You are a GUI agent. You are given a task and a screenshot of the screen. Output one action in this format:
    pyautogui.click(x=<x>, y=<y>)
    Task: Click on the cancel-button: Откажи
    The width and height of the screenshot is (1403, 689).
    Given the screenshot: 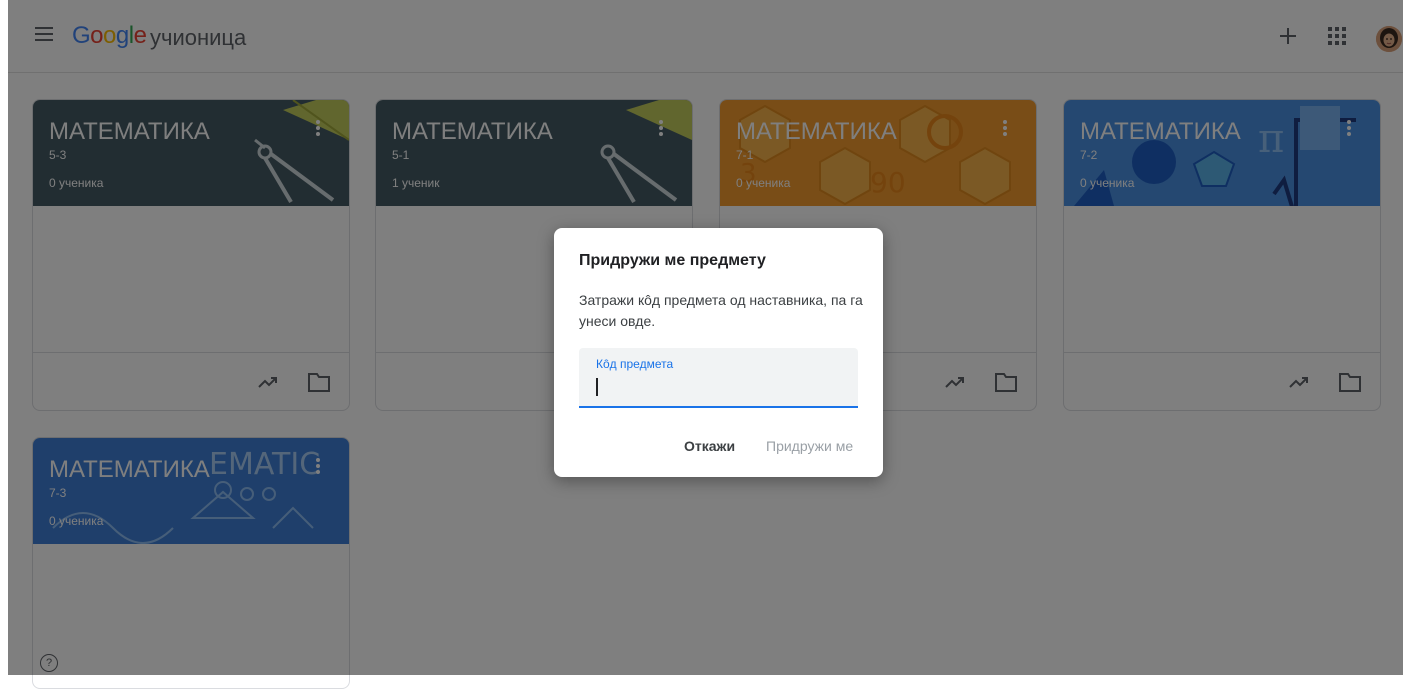 What is the action you would take?
    pyautogui.click(x=709, y=446)
    